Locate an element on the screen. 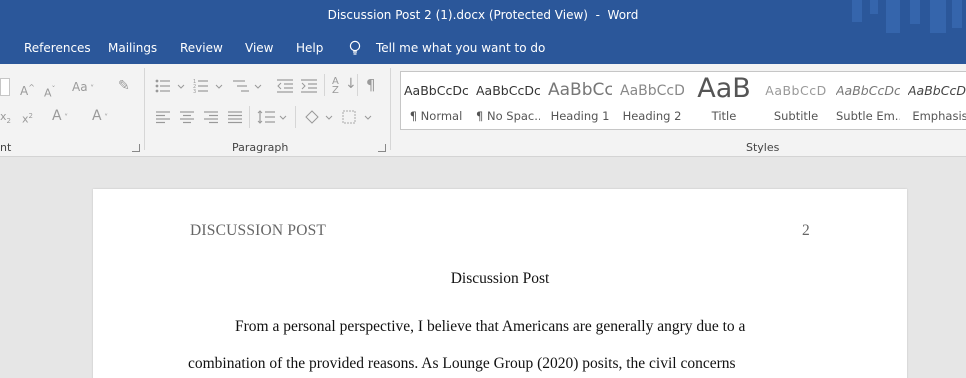 The image size is (966, 378). clear-formatting-icon: ✎ is located at coordinates (124, 86).